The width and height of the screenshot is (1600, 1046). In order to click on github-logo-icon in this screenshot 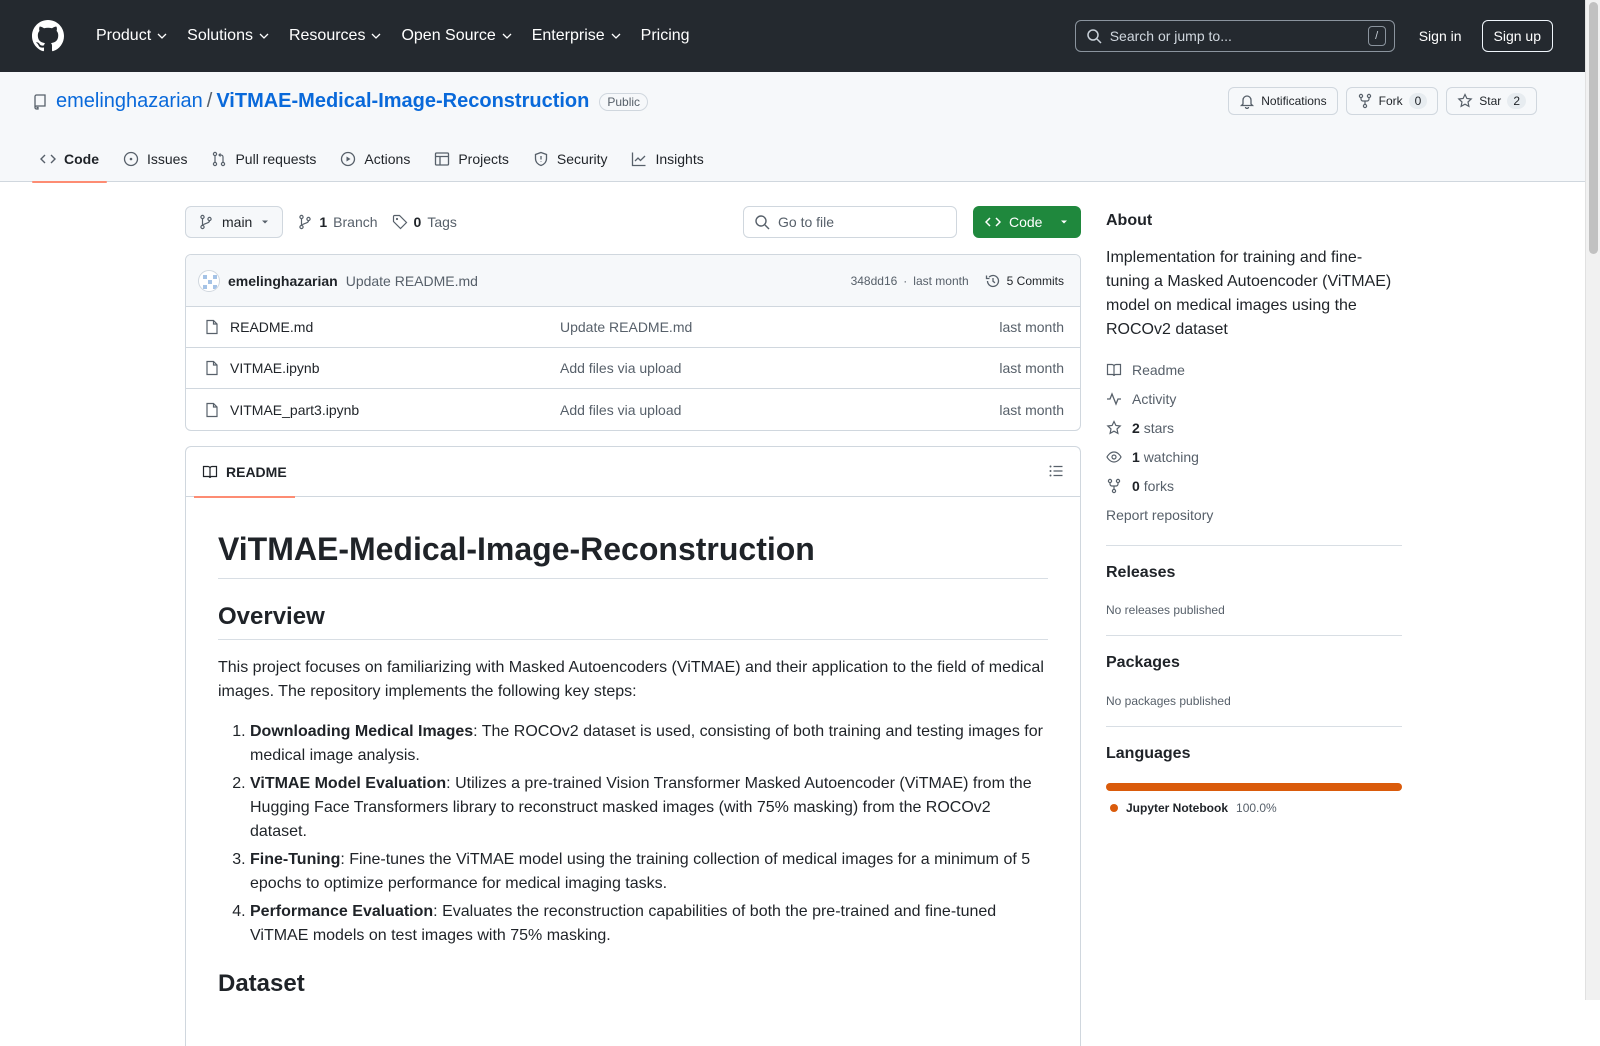, I will do `click(48, 36)`.